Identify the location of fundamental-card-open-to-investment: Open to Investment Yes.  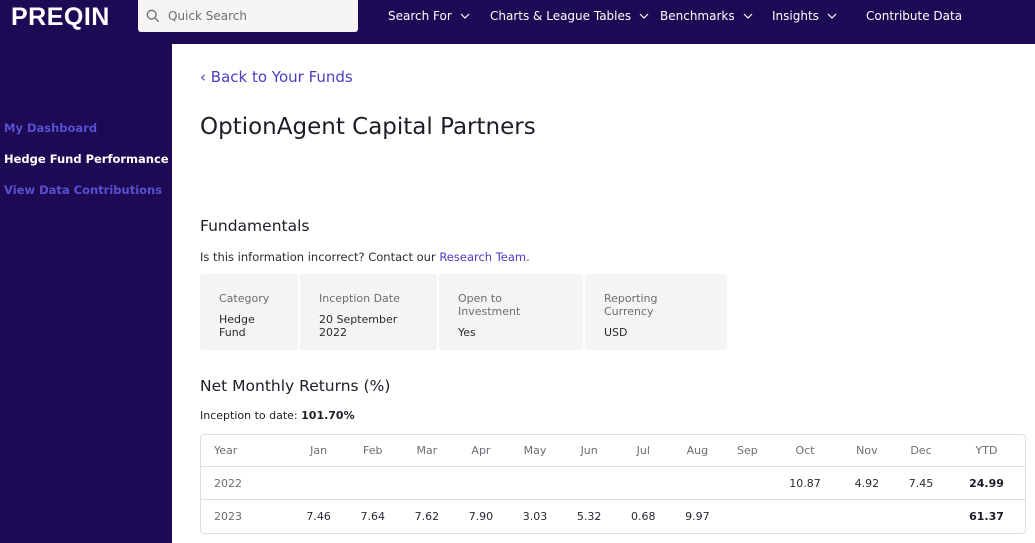
(511, 312).